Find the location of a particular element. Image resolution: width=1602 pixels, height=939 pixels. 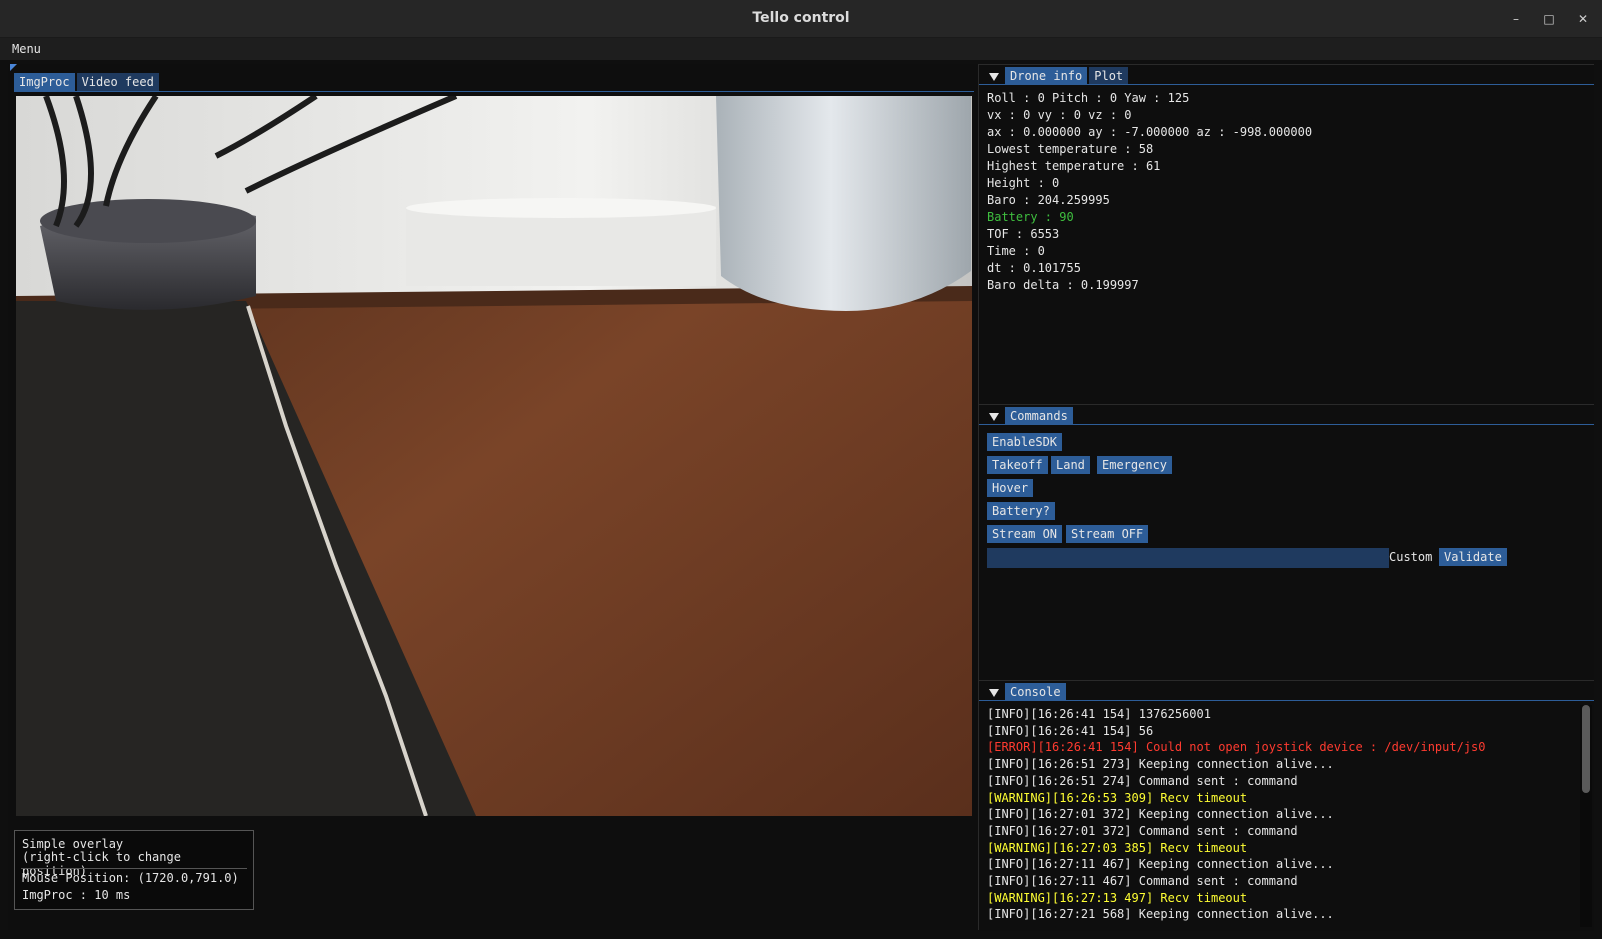

overlay-imgproc-time: ImgProc : 10 ms is located at coordinates (76, 895).